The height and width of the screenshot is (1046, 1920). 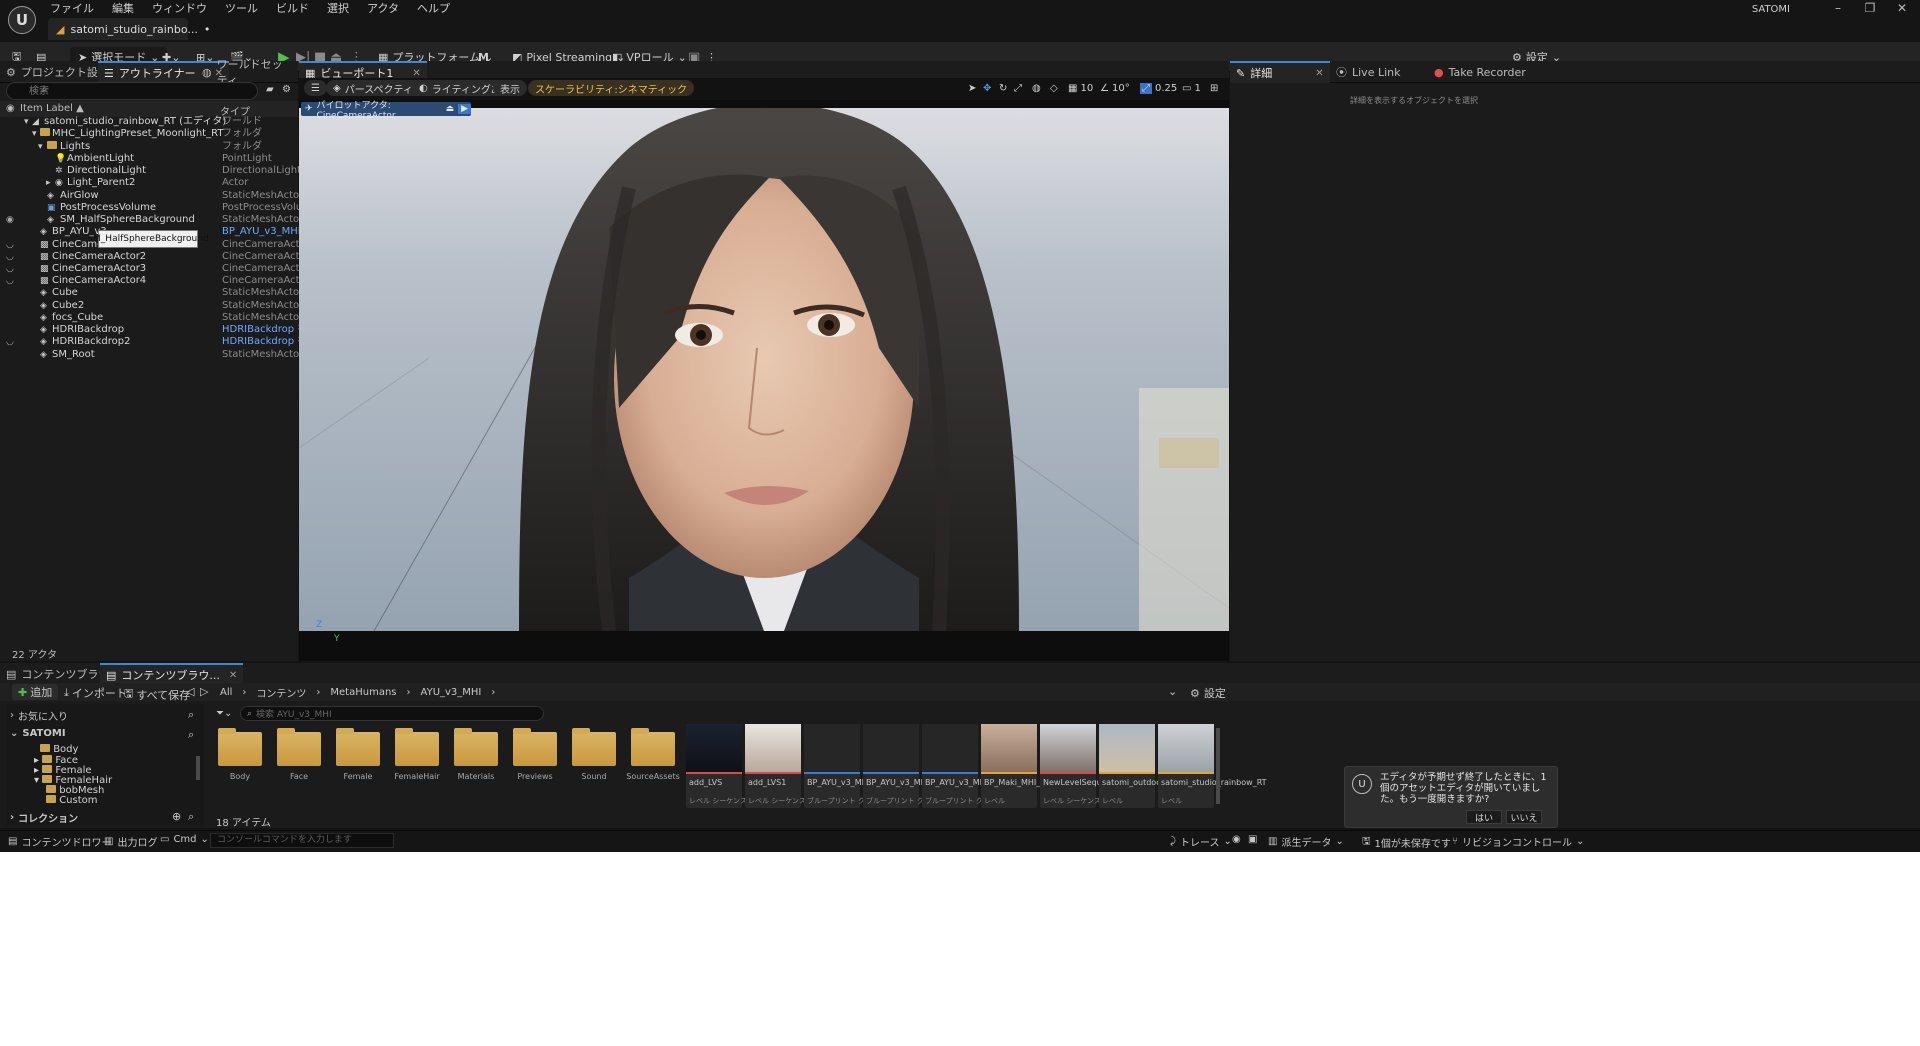 What do you see at coordinates (1201, 841) in the screenshot?
I see `trace-button: ⤸ トレース ⌄` at bounding box center [1201, 841].